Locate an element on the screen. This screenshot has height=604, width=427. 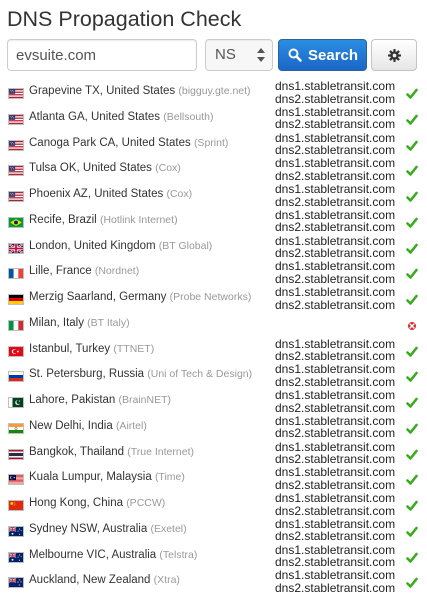
result-location: Phoenix AZ, United States (Cox) is located at coordinates (110, 194).